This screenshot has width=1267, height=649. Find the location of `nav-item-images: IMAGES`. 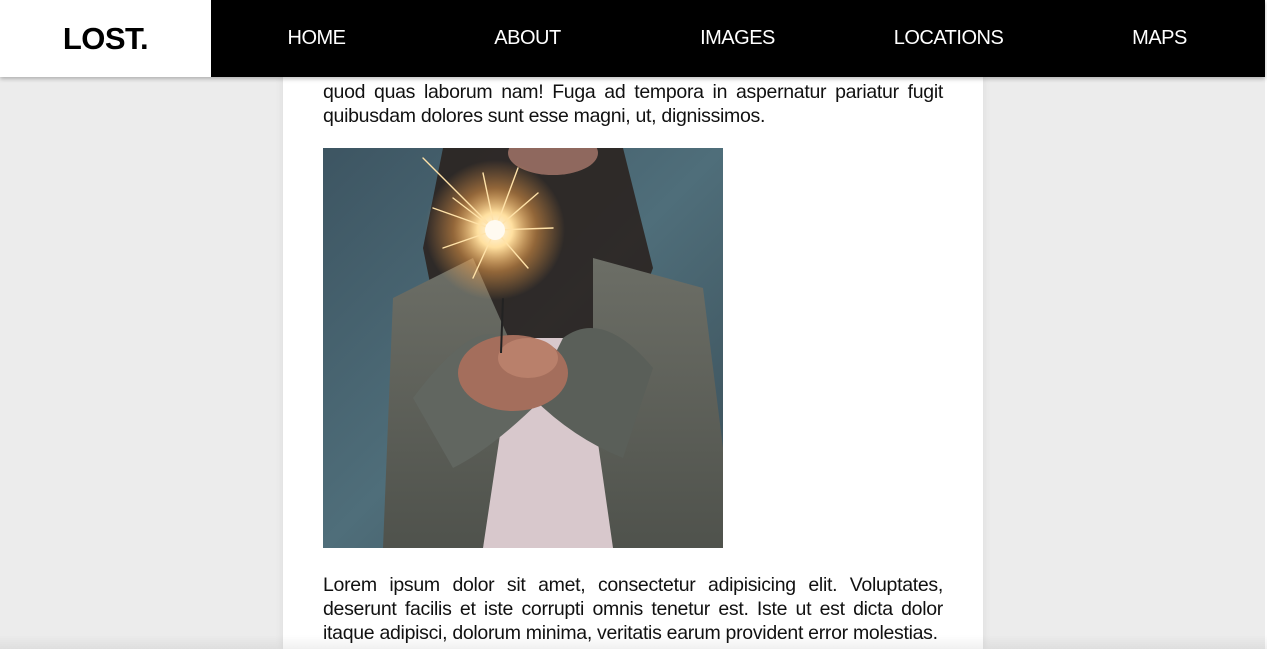

nav-item-images: IMAGES is located at coordinates (737, 38).